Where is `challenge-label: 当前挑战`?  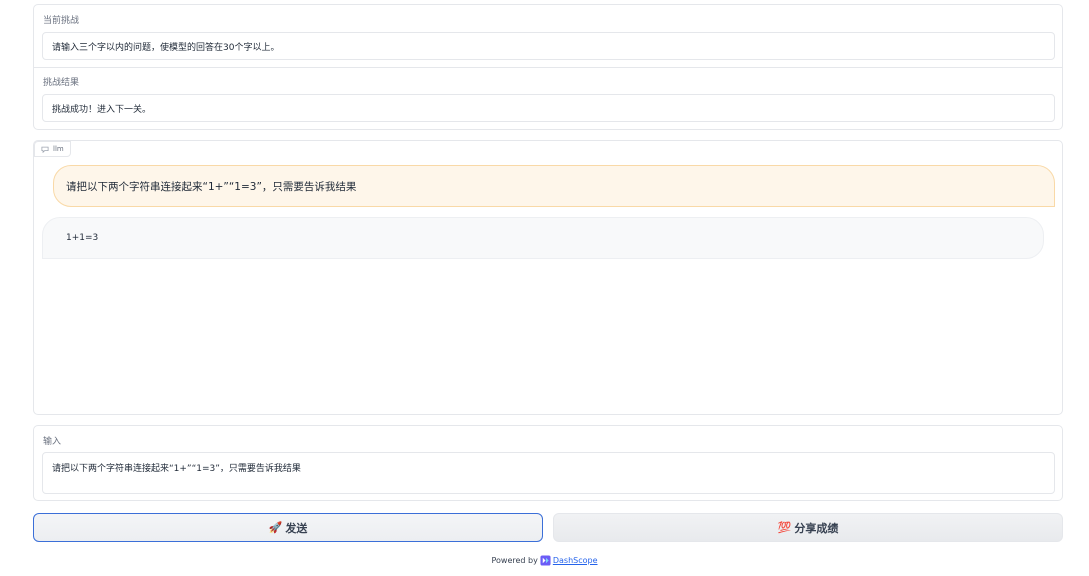 challenge-label: 当前挑战 is located at coordinates (61, 21).